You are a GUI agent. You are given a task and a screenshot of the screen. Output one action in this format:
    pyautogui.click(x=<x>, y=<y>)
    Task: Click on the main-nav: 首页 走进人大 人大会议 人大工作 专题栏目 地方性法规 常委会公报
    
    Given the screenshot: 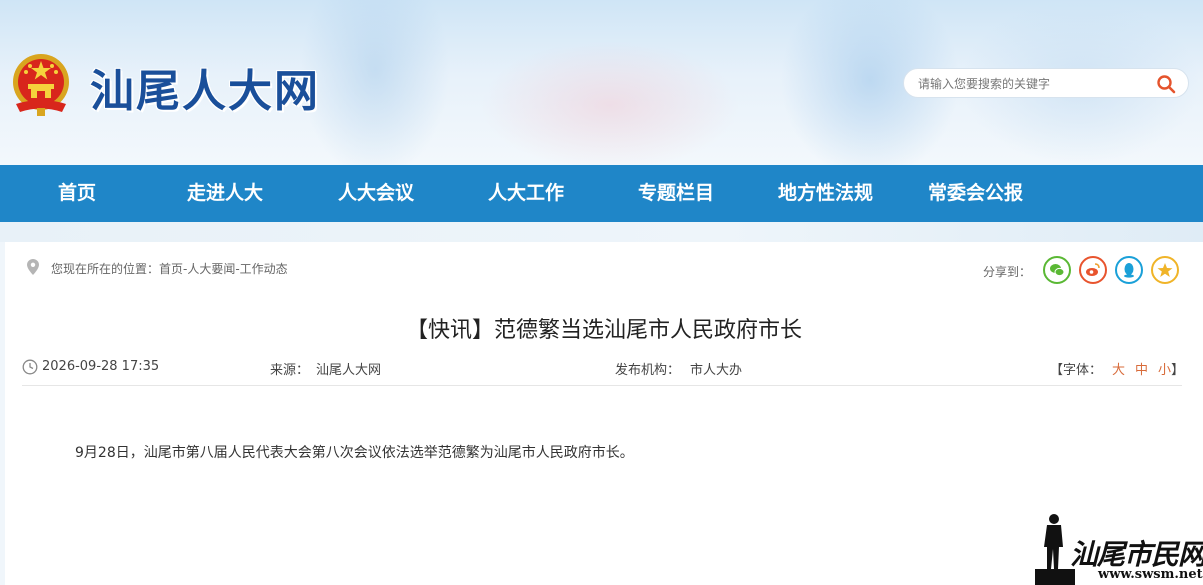 What is the action you would take?
    pyautogui.click(x=601, y=193)
    